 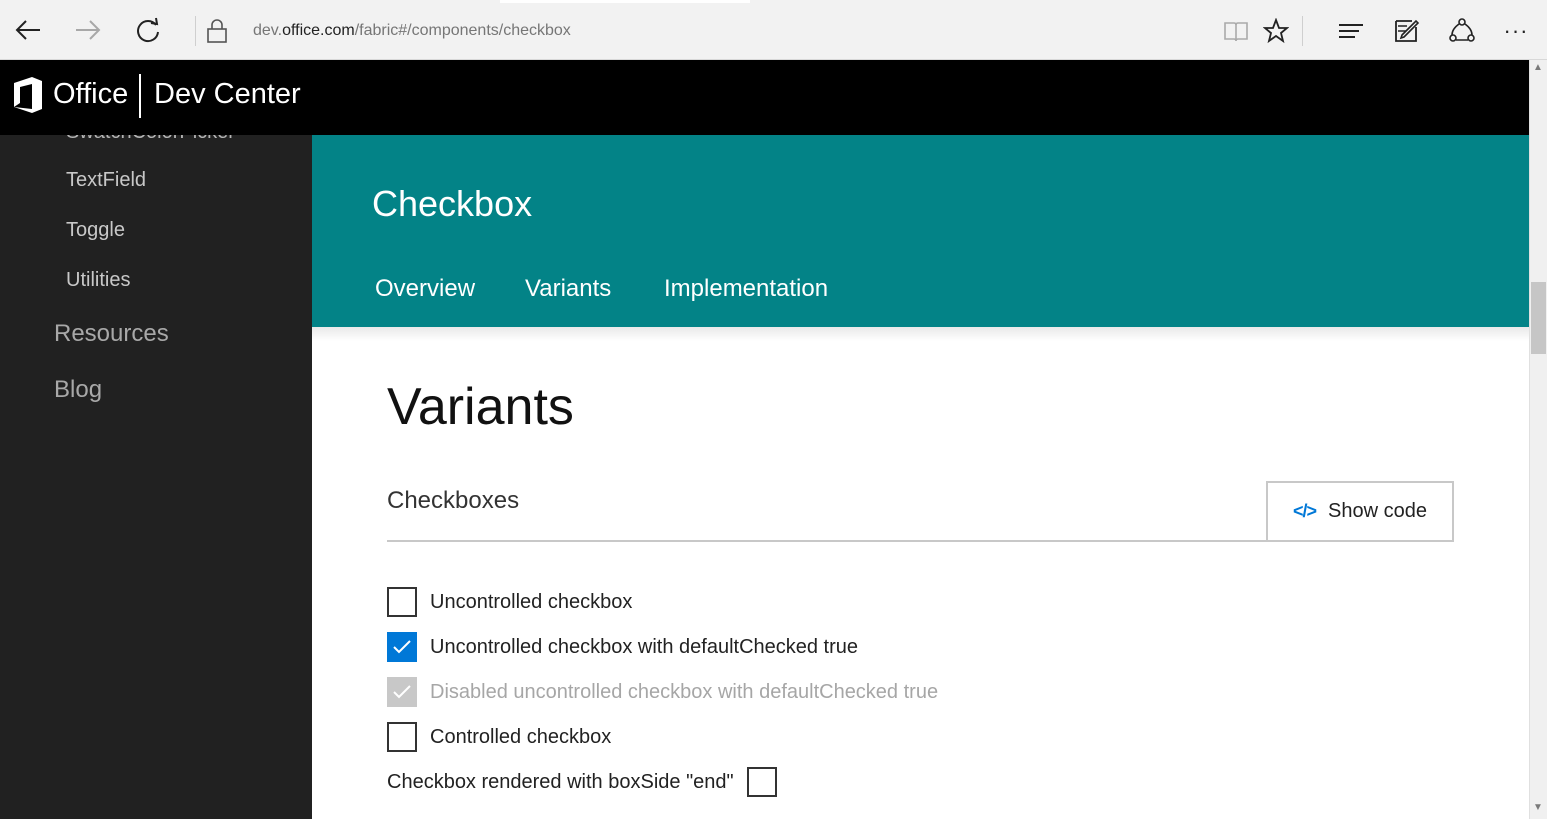 I want to click on brand-divider, so click(x=140, y=96).